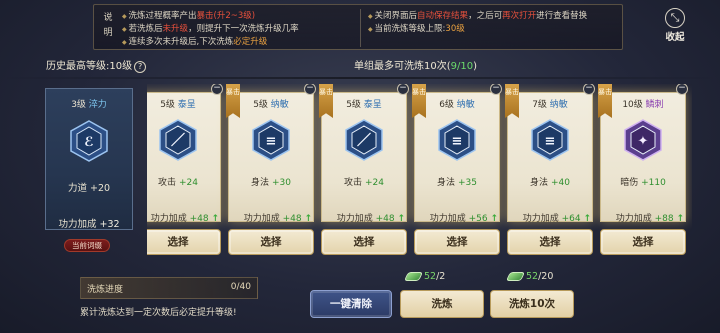 The image size is (720, 333). I want to click on progress-value: 0/40, so click(240, 287).